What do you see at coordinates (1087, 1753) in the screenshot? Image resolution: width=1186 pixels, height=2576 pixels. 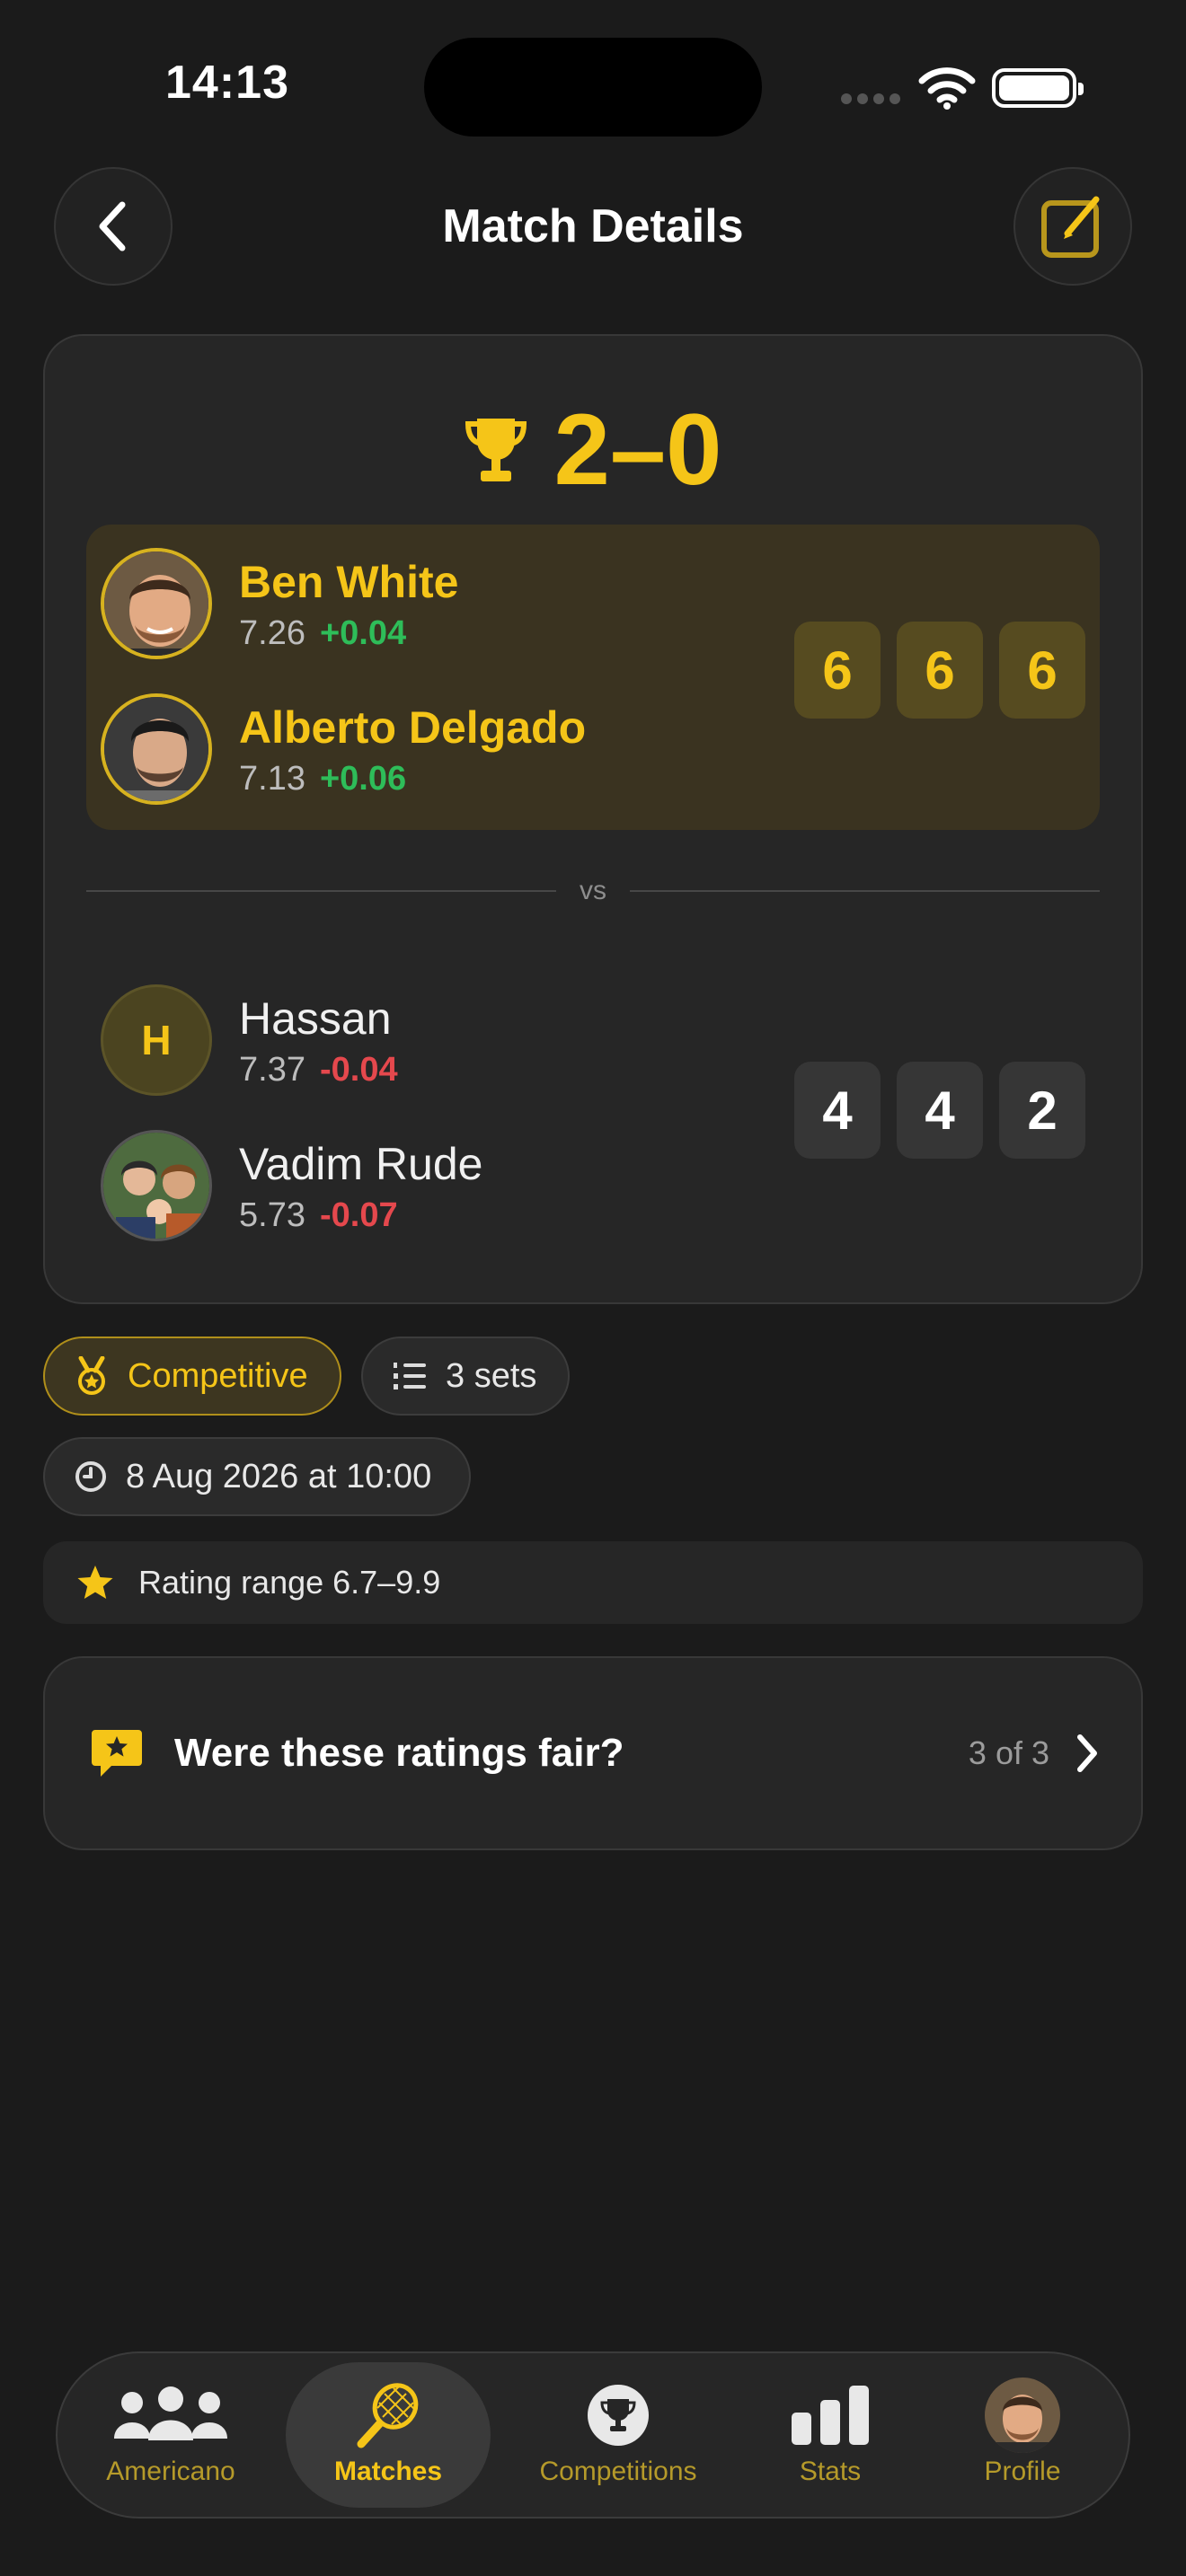 I see `chevron-right-icon` at bounding box center [1087, 1753].